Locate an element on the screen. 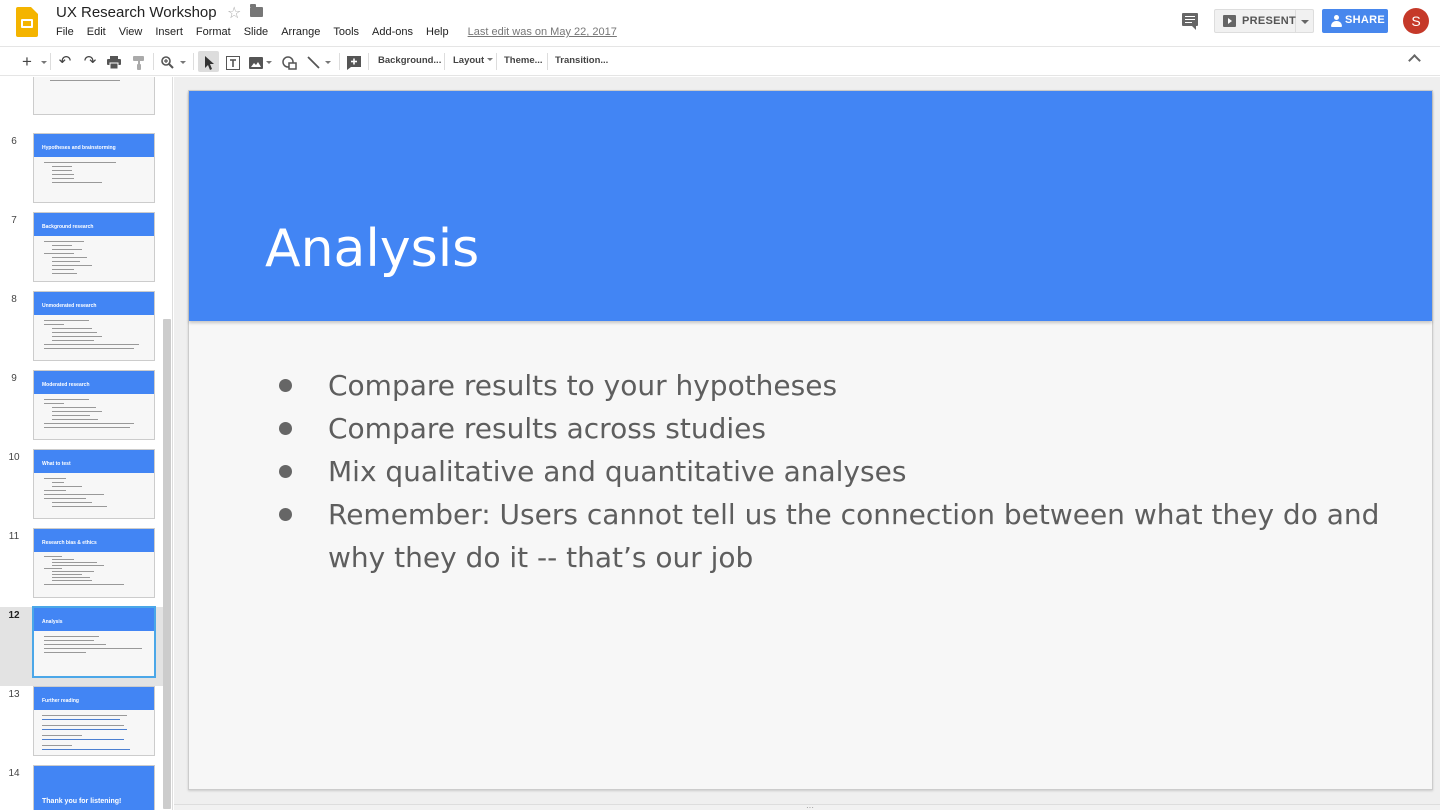  menu-view: View is located at coordinates (131, 32).